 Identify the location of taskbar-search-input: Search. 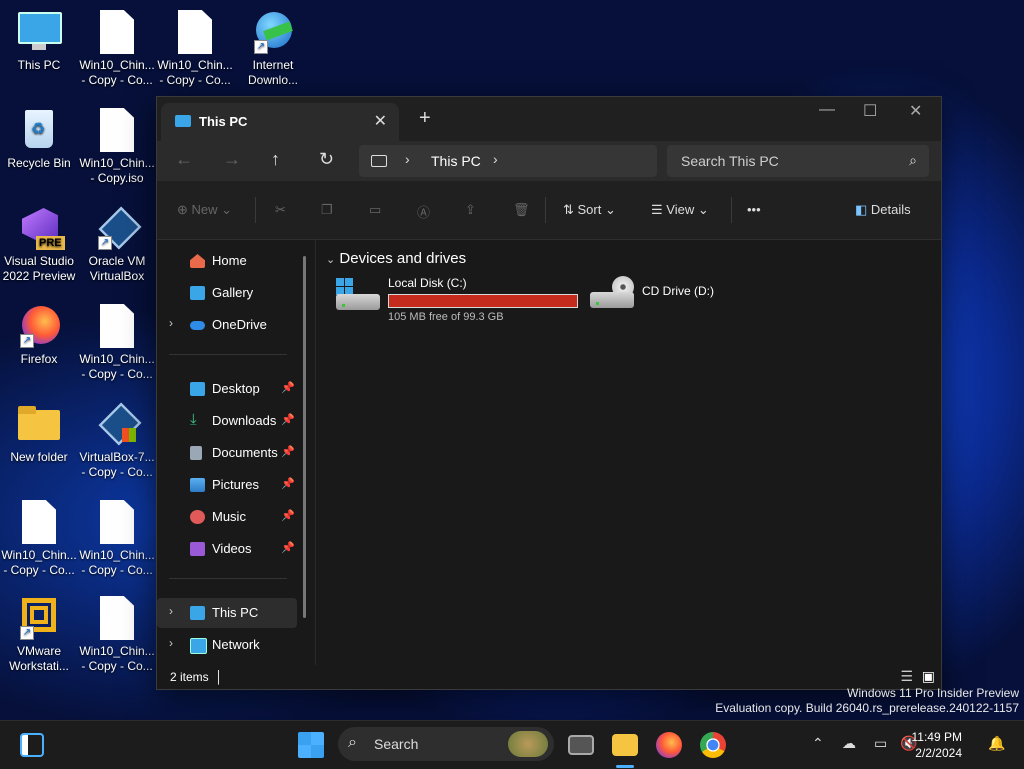
(396, 744).